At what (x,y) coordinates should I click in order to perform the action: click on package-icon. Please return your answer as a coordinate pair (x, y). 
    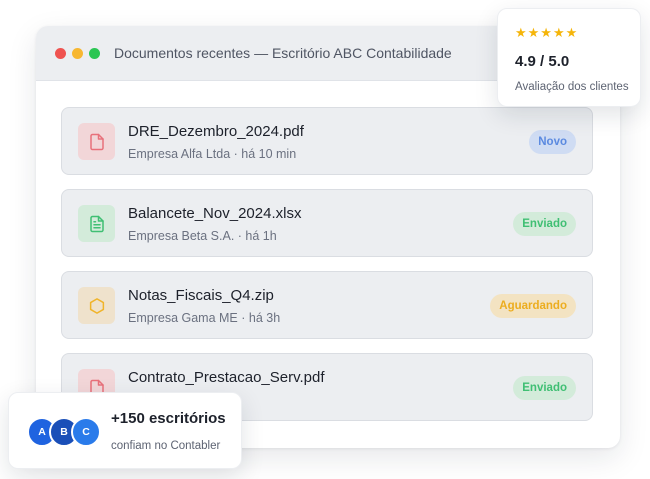
    Looking at the image, I should click on (96, 305).